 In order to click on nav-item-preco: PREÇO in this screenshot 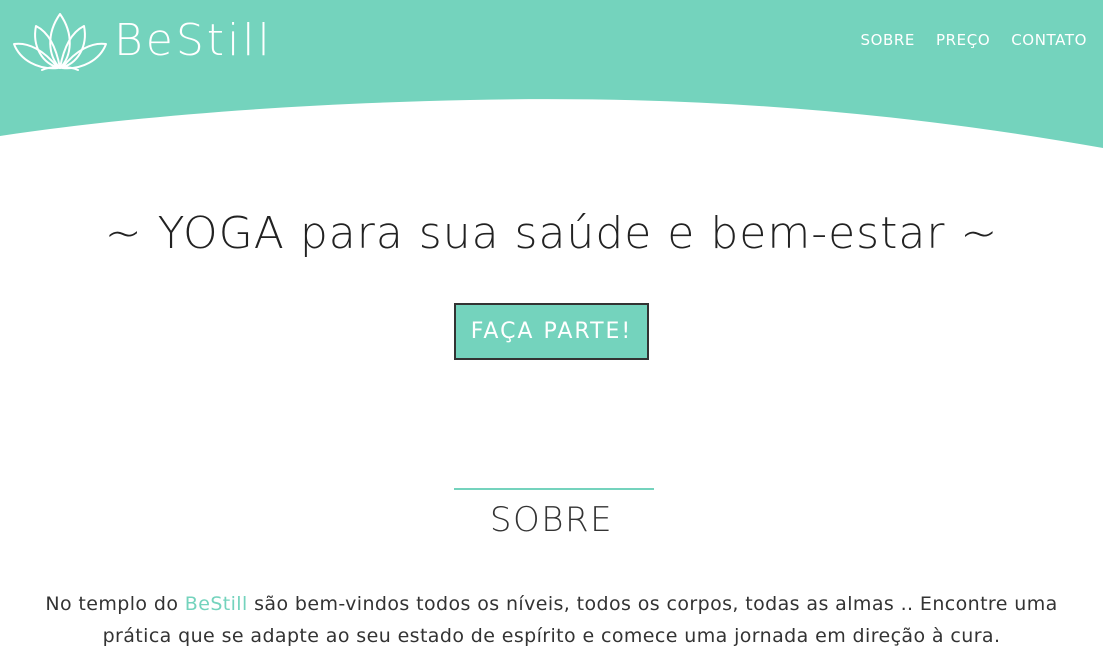, I will do `click(963, 40)`.